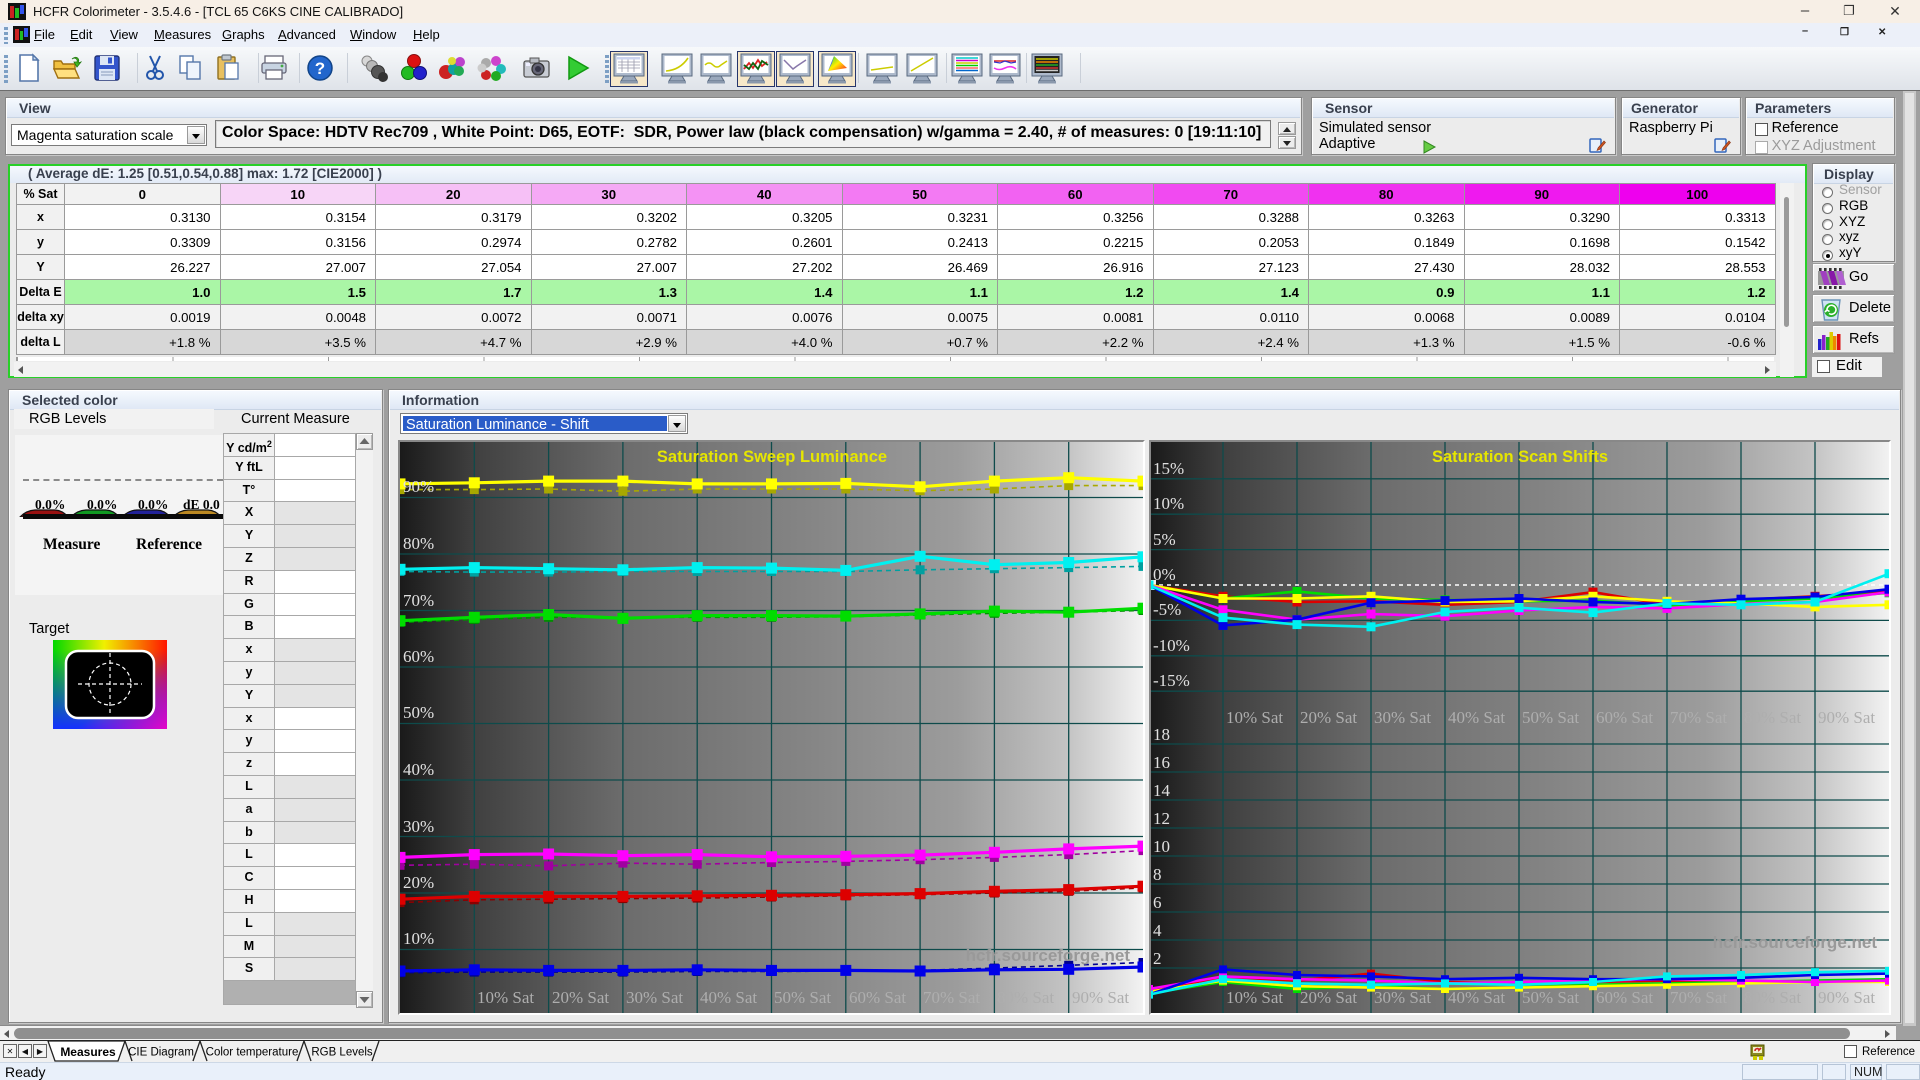 The image size is (1920, 1080). I want to click on svg-text: 90%, so click(418, 486).